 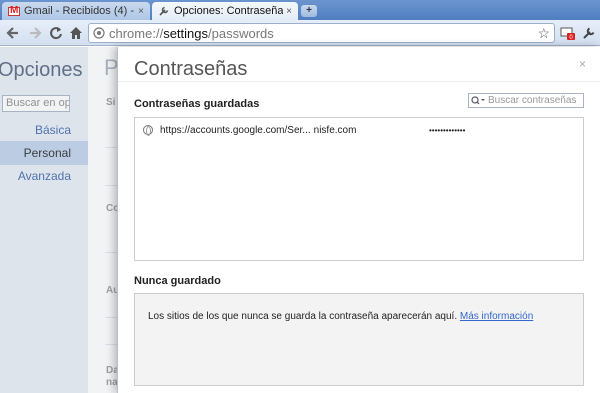 I want to click on password-search-input: Buscar contraseñas, so click(x=526, y=100).